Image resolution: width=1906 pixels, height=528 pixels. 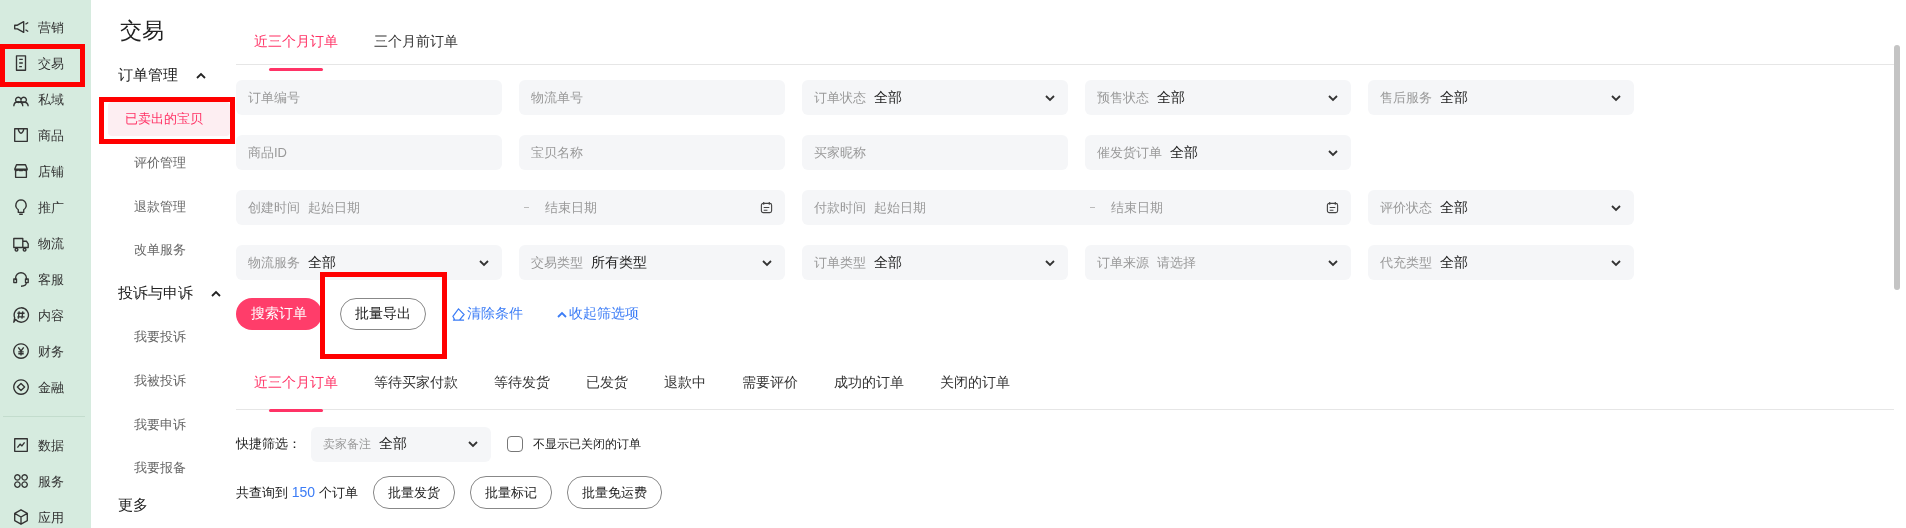 I want to click on checkbox-label: 不显示已关闭的订单, so click(x=587, y=444).